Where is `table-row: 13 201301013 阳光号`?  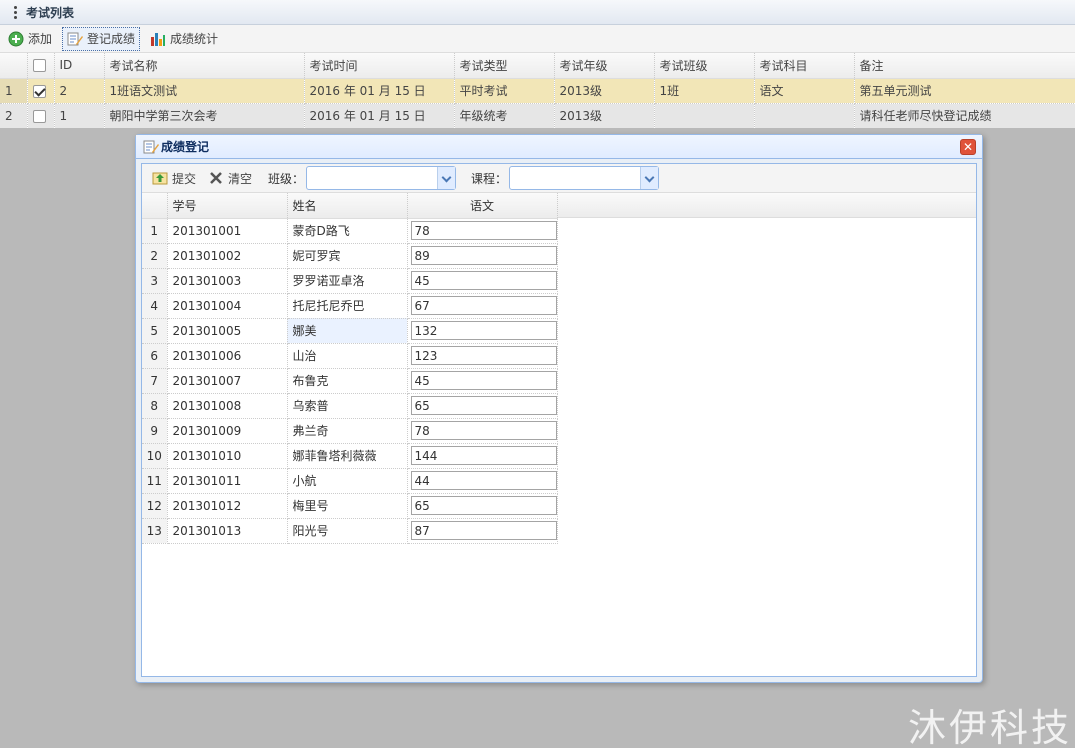 table-row: 13 201301013 阳光号 is located at coordinates (350, 531).